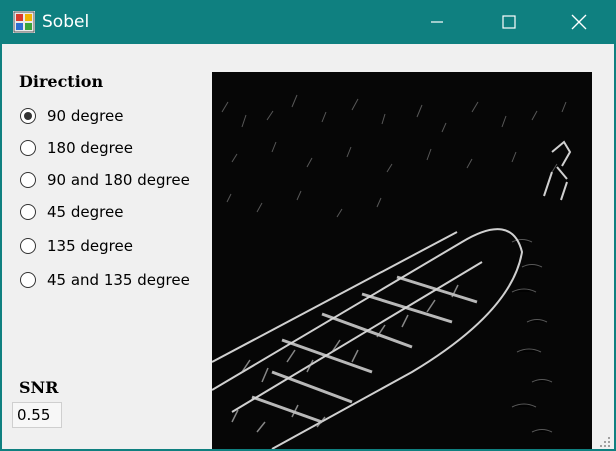 The image size is (616, 451). I want to click on close-button, so click(579, 22).